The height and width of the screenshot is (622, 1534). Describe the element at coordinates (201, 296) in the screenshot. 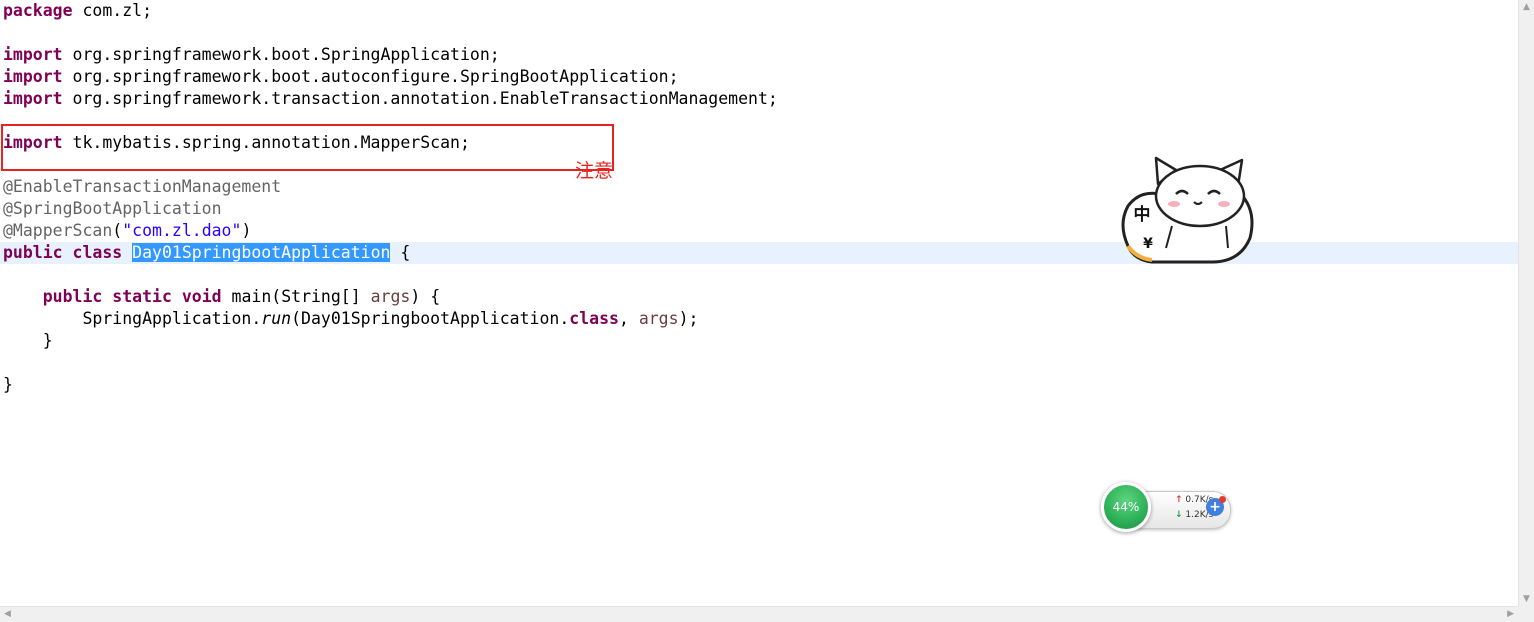

I see `keyword: void` at that location.